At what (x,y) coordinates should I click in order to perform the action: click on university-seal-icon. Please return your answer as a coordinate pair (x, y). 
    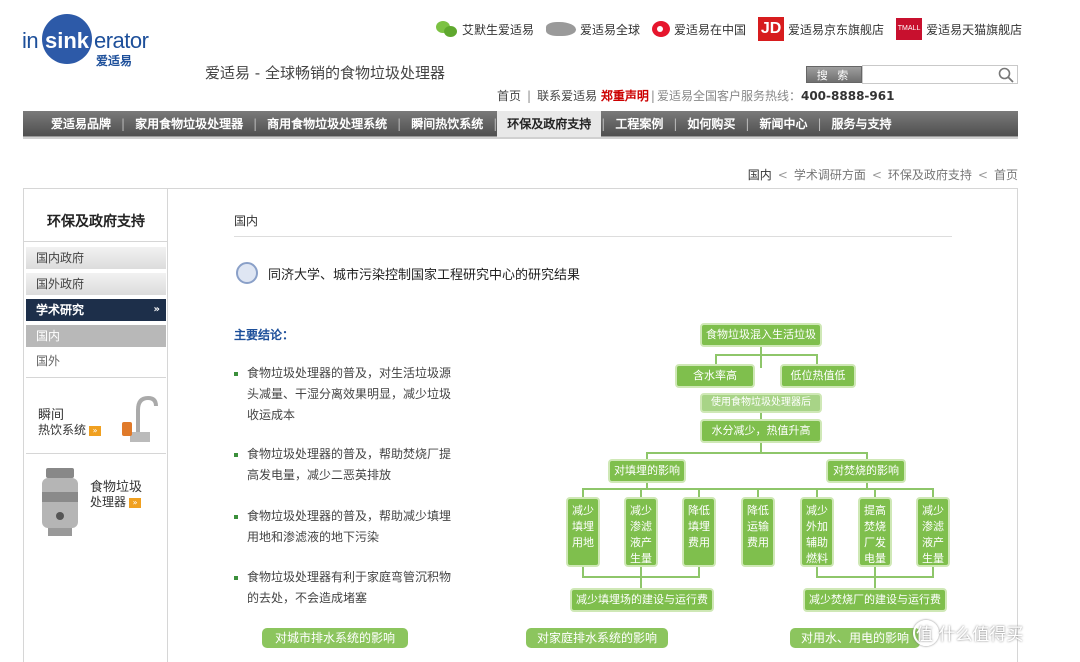
    Looking at the image, I should click on (247, 273).